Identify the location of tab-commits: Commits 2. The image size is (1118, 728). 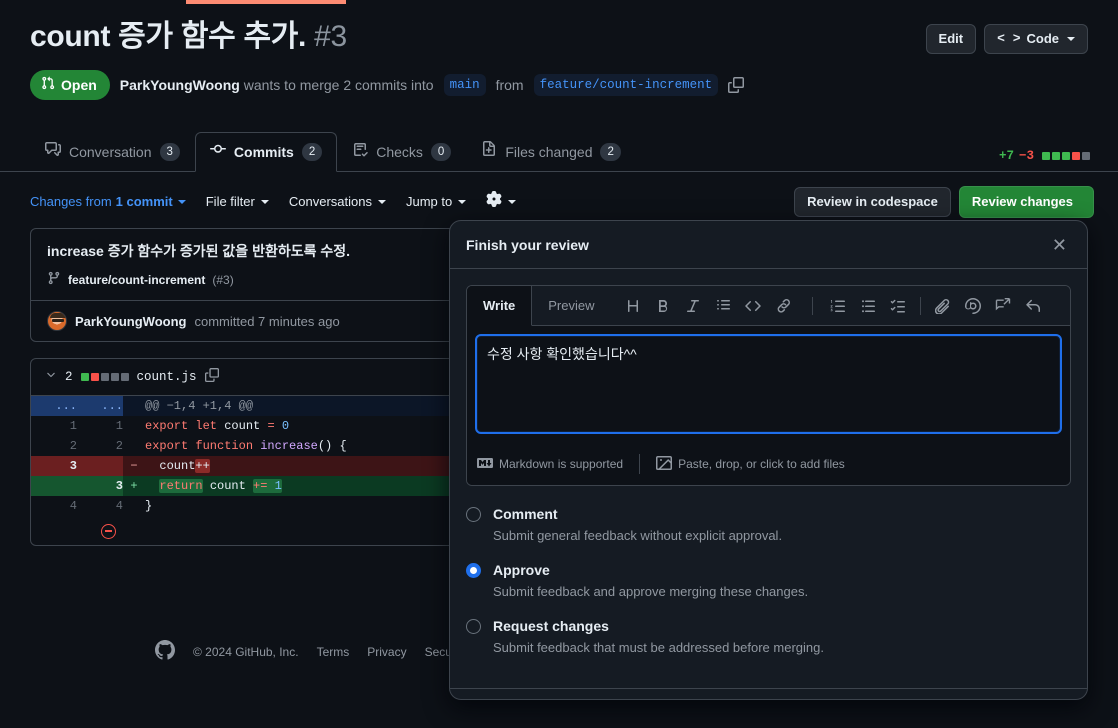
(266, 152).